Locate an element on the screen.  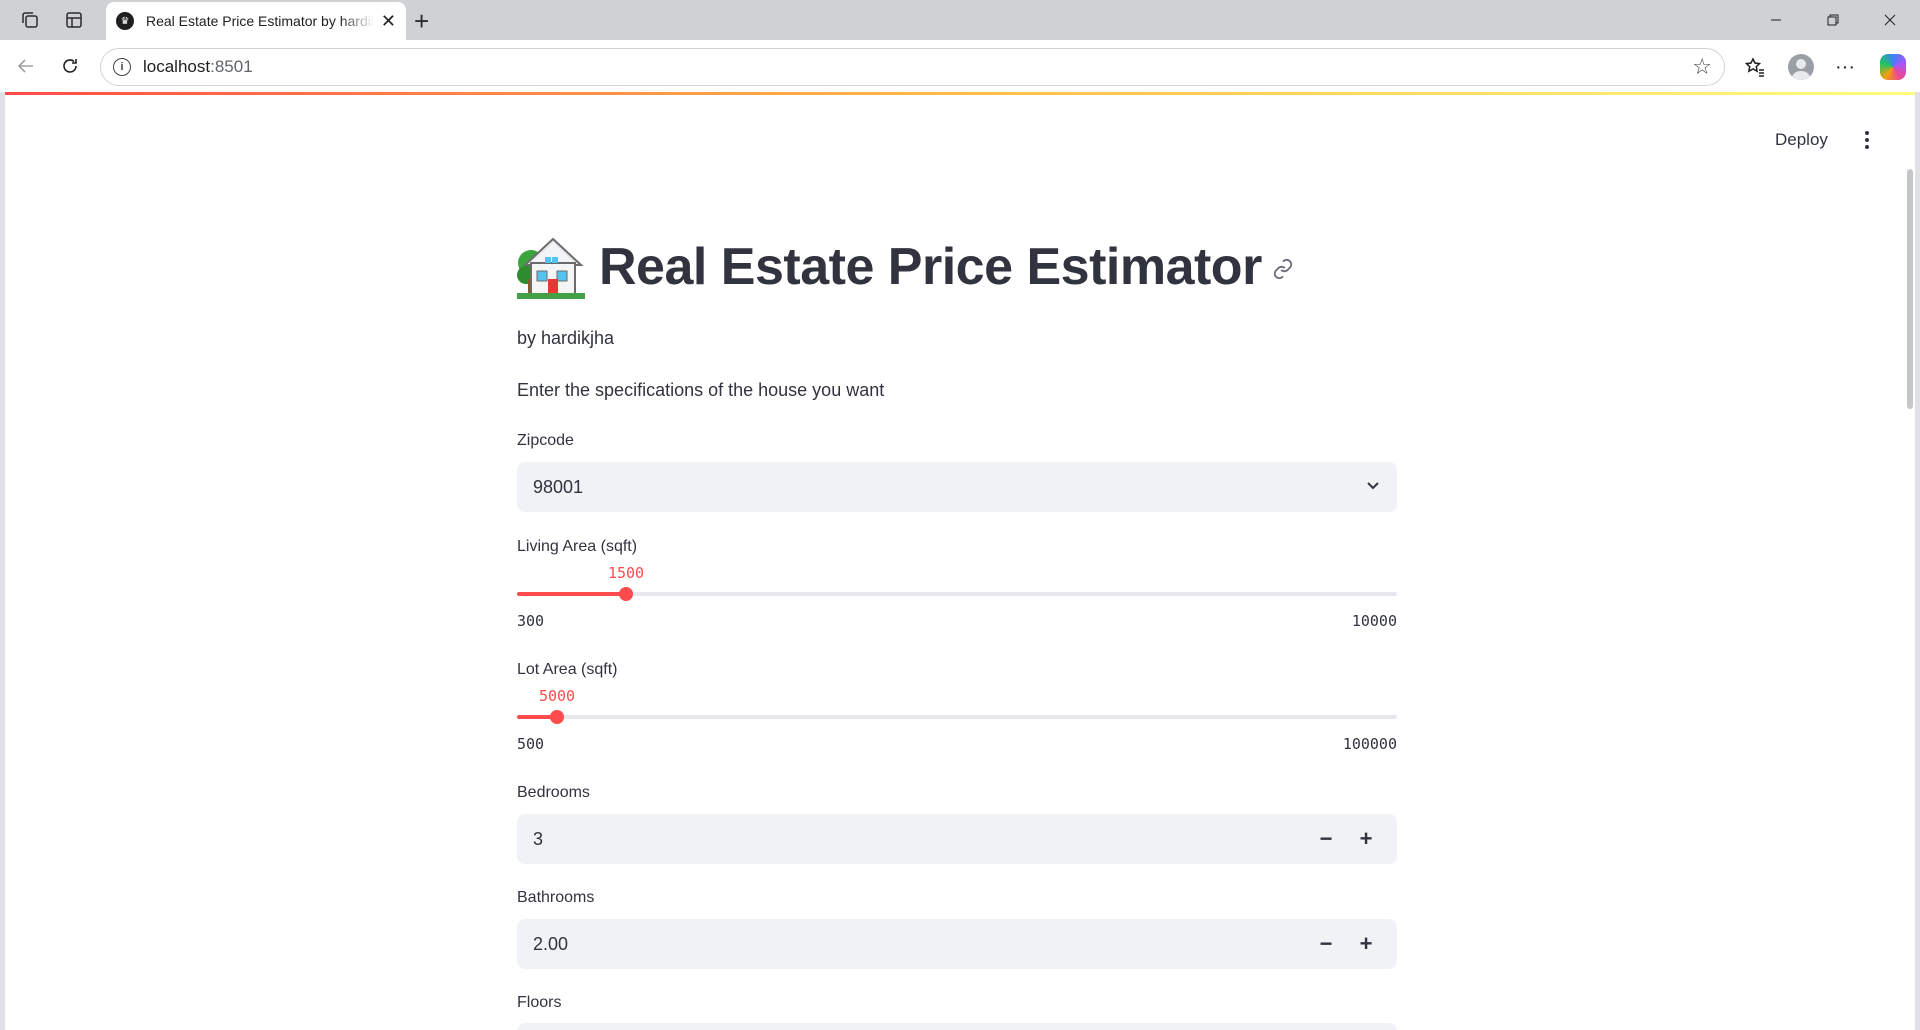
zipcode-select: 98001 is located at coordinates (957, 487).